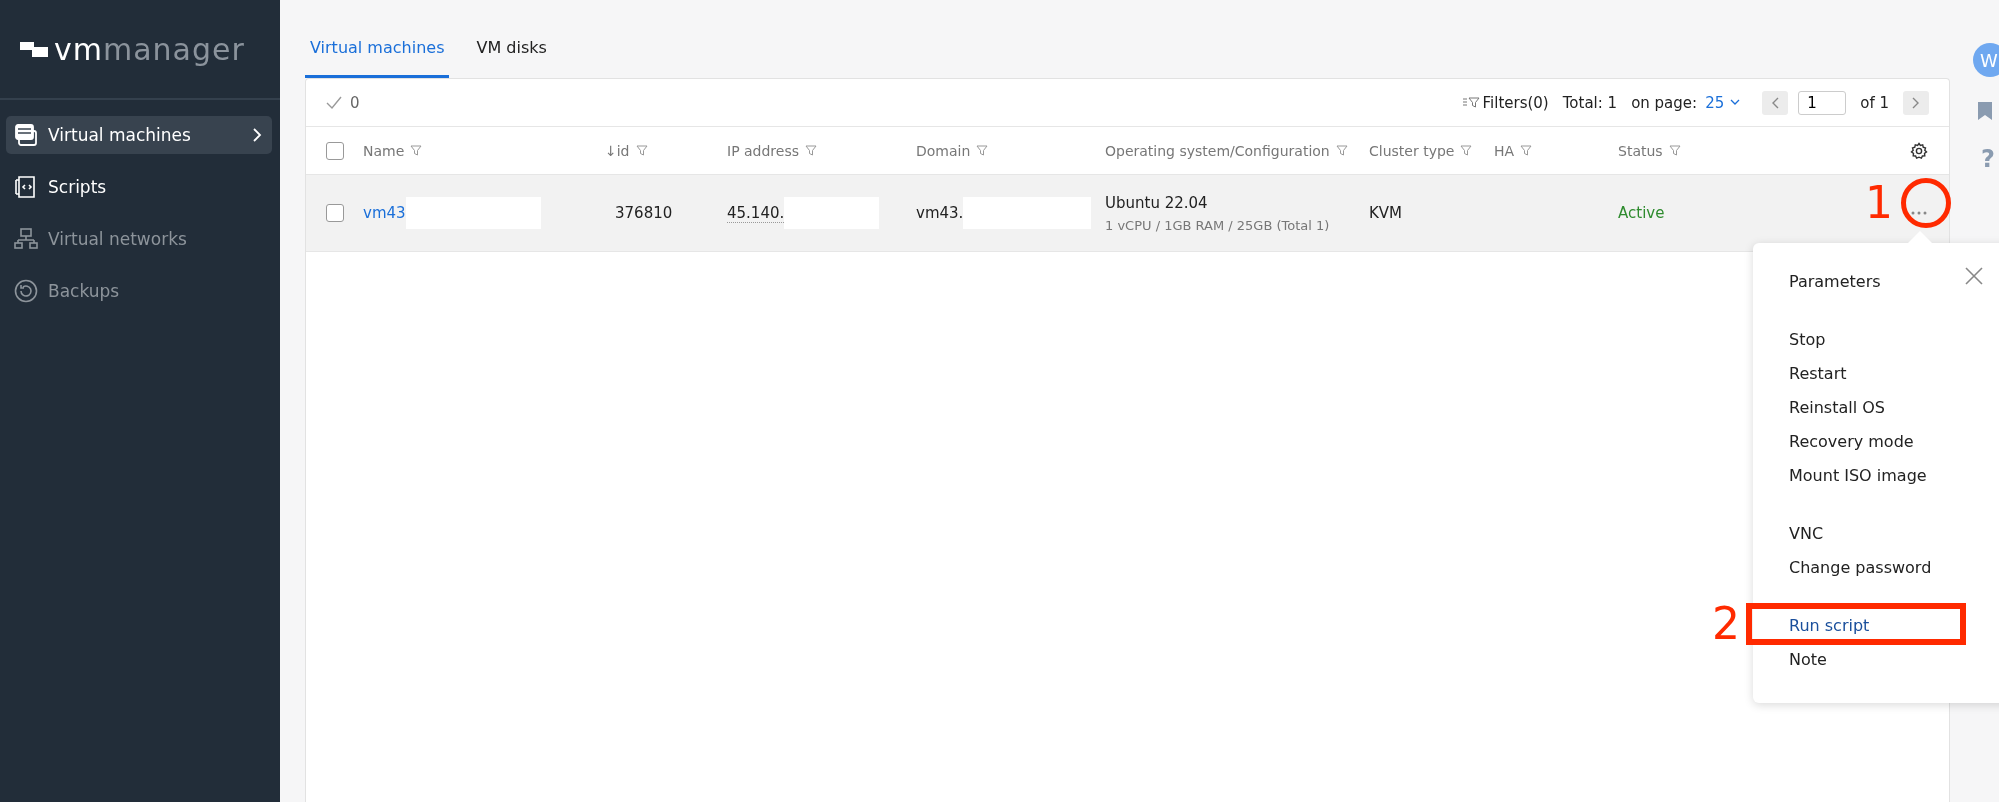  What do you see at coordinates (1818, 374) in the screenshot?
I see `menu-item: Restart` at bounding box center [1818, 374].